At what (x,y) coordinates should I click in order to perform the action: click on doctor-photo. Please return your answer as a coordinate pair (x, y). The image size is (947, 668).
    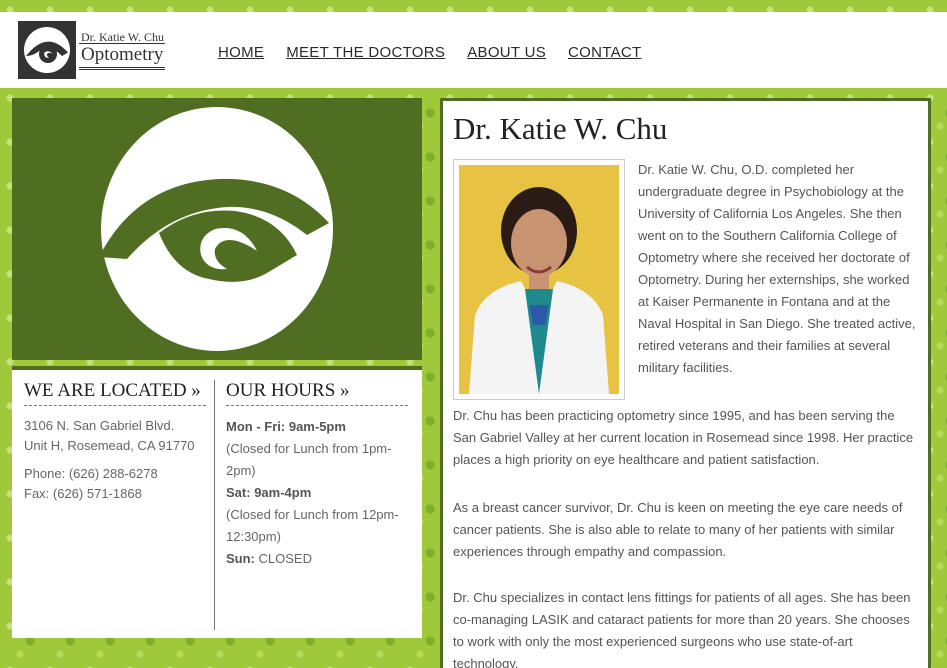
    Looking at the image, I should click on (539, 279).